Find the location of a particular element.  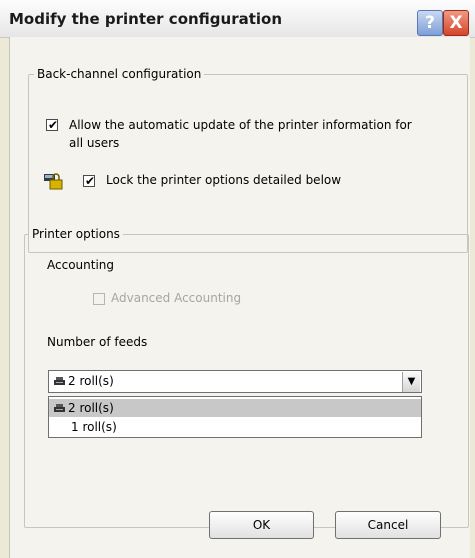

help-icon: ? is located at coordinates (430, 23).